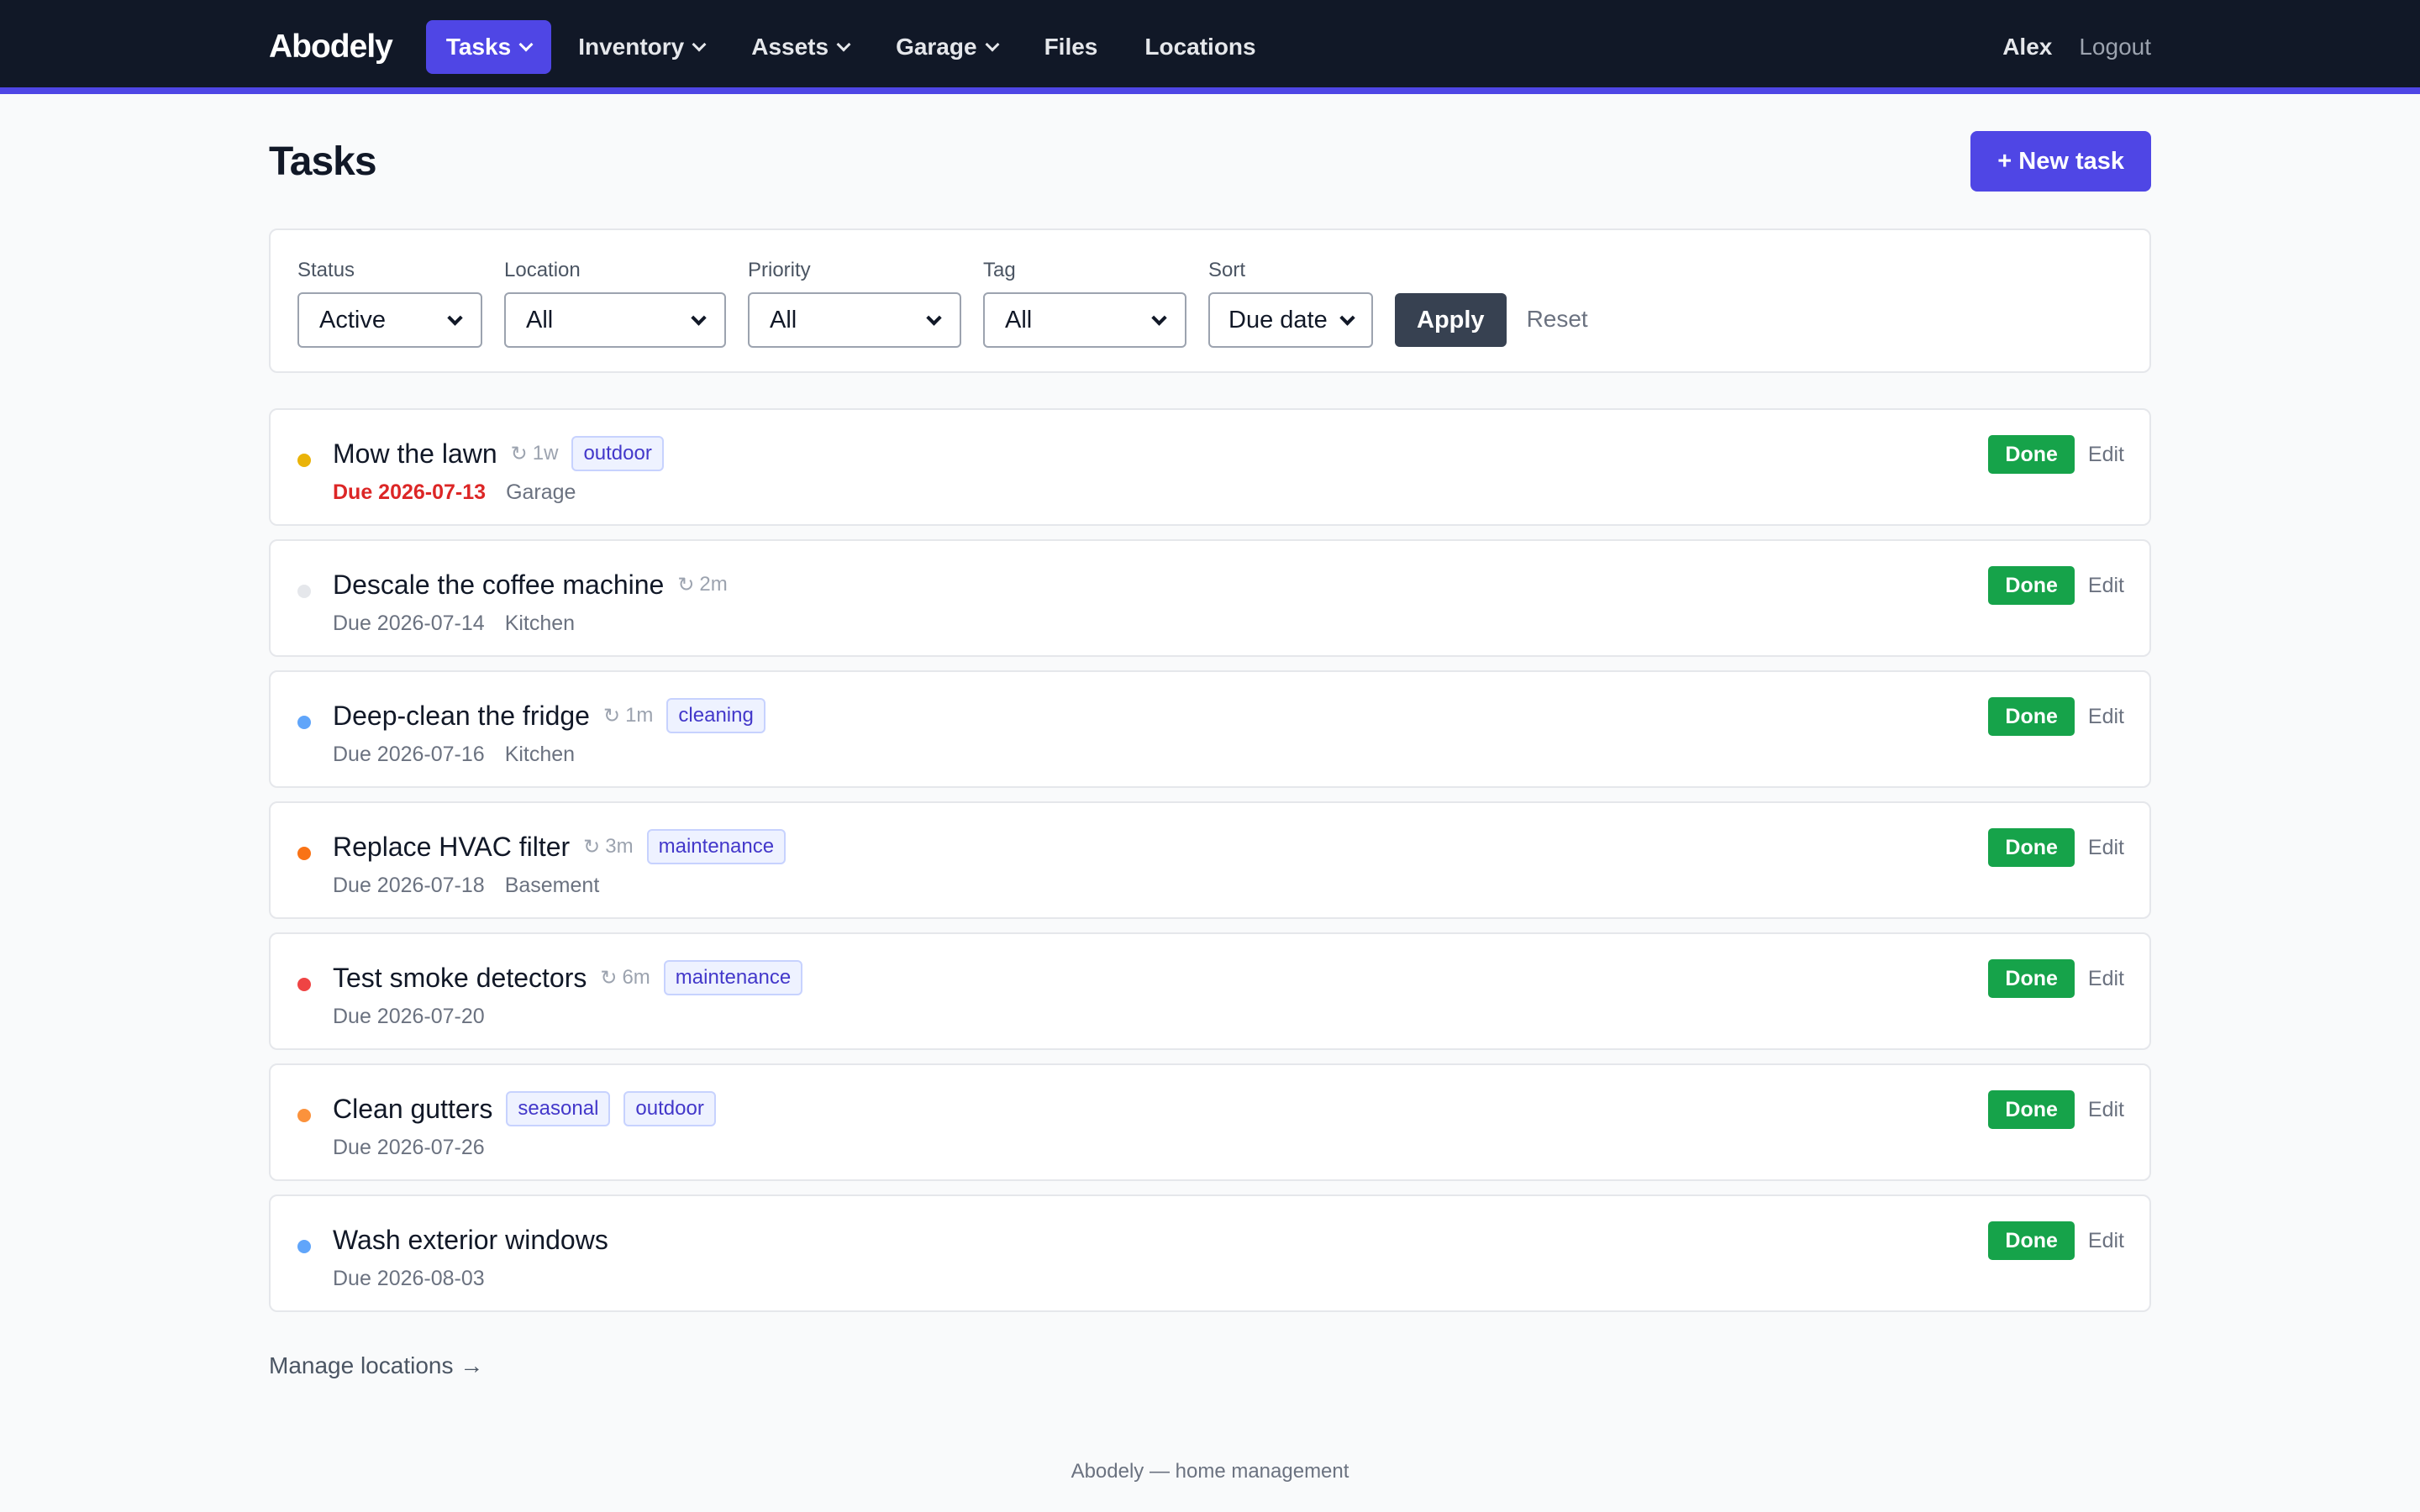  I want to click on task-meta-line: Due 2026-07-14 Kitchen, so click(1140, 624).